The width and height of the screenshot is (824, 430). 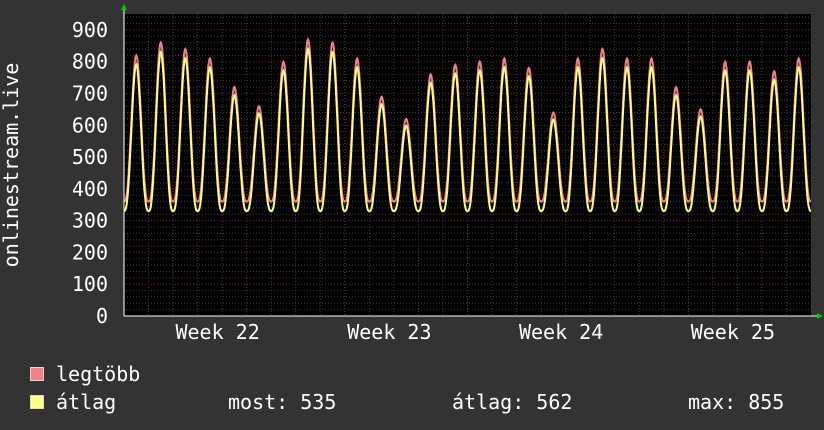 I want to click on y-tick-label: 100, so click(x=90, y=284).